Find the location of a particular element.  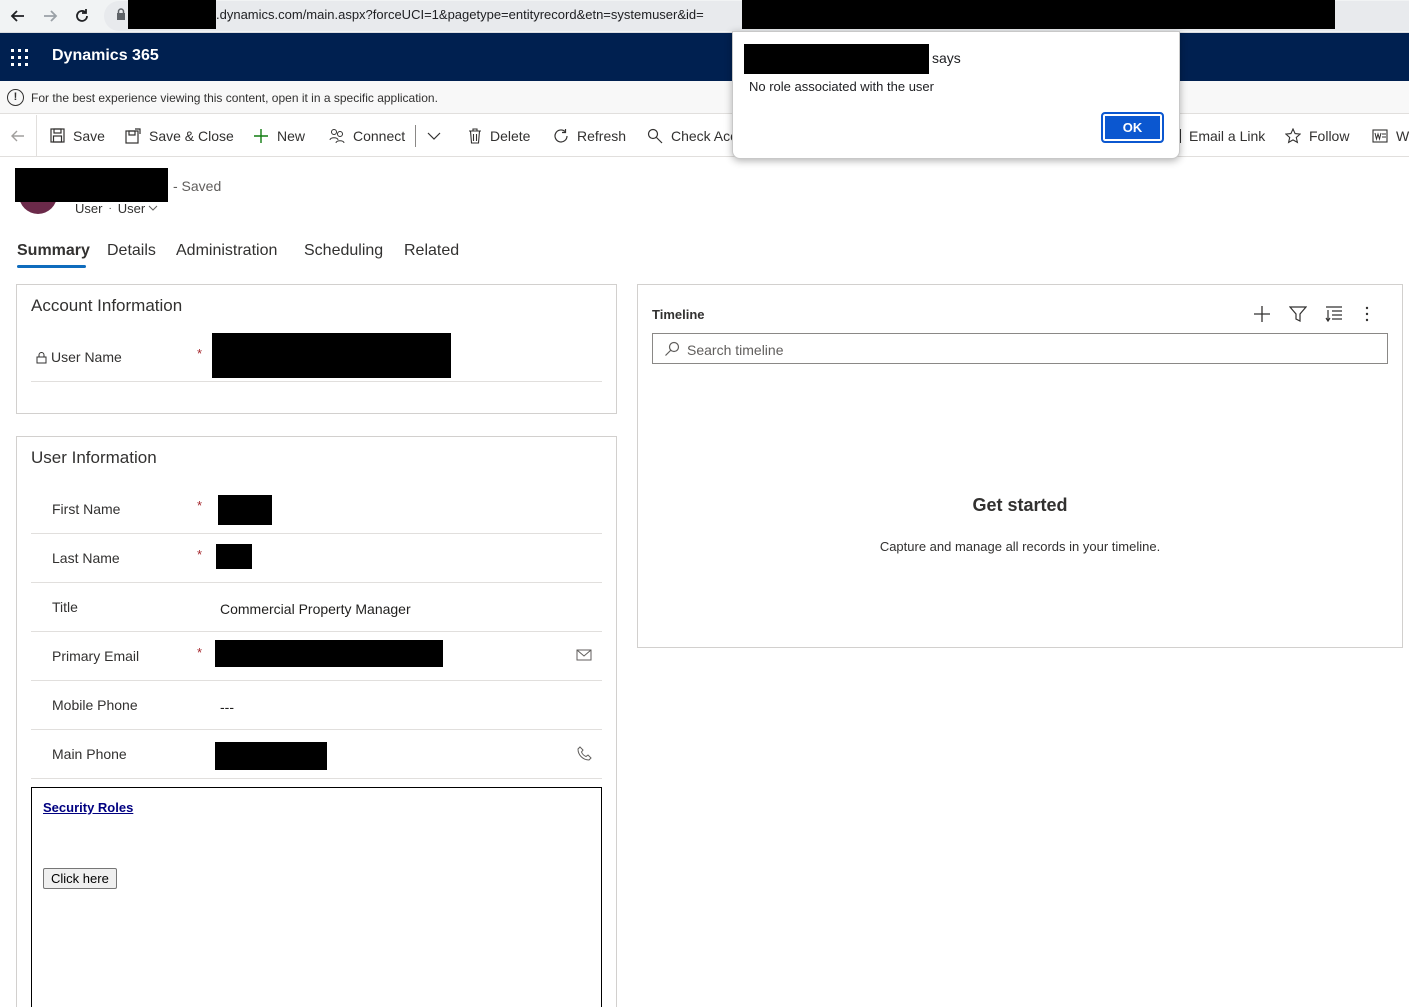

email-link-button: Email a Link is located at coordinates (1221, 135).